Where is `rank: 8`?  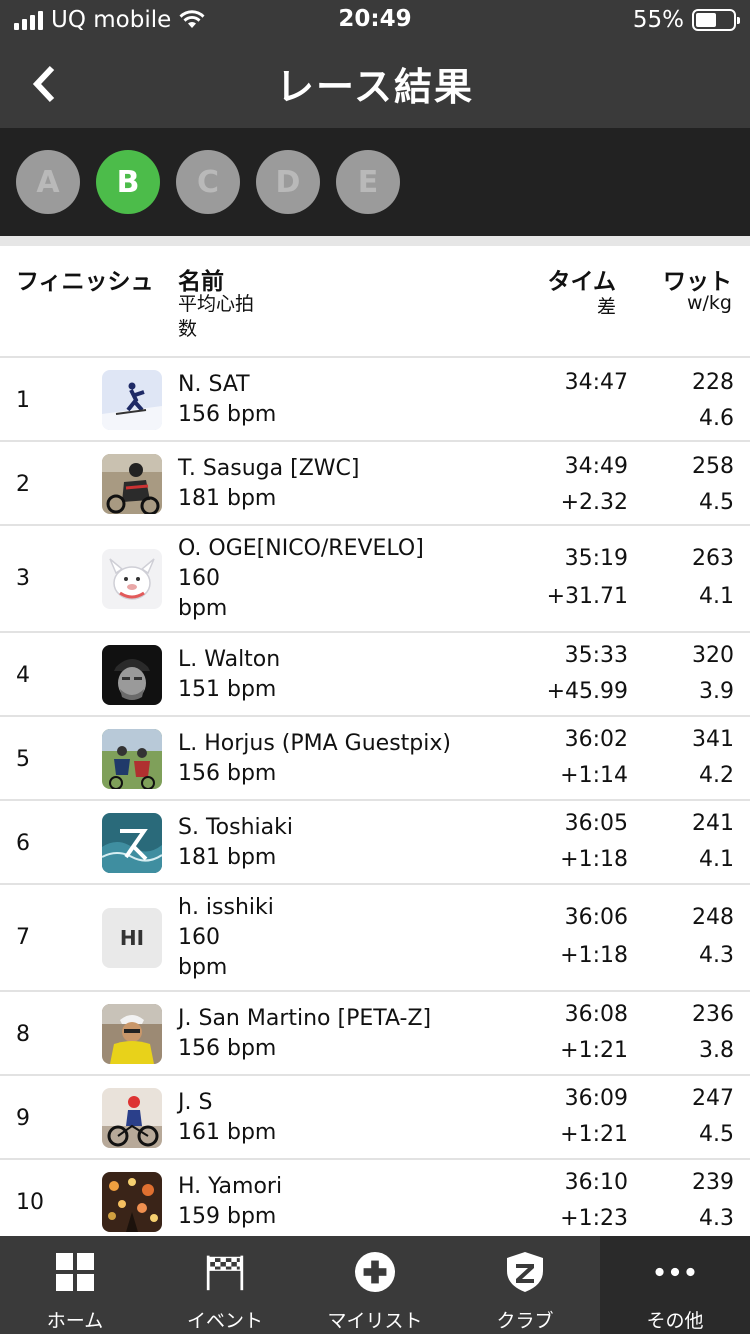 rank: 8 is located at coordinates (23, 1034).